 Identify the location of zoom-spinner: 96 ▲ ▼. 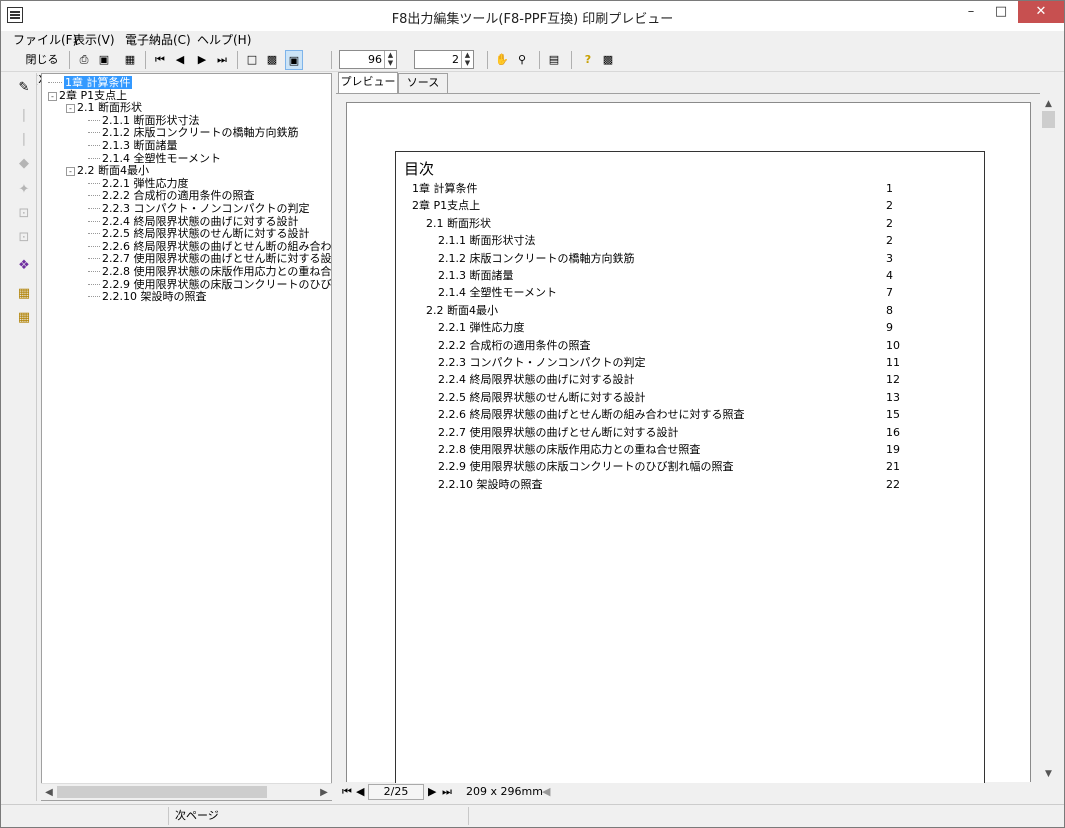
(368, 59).